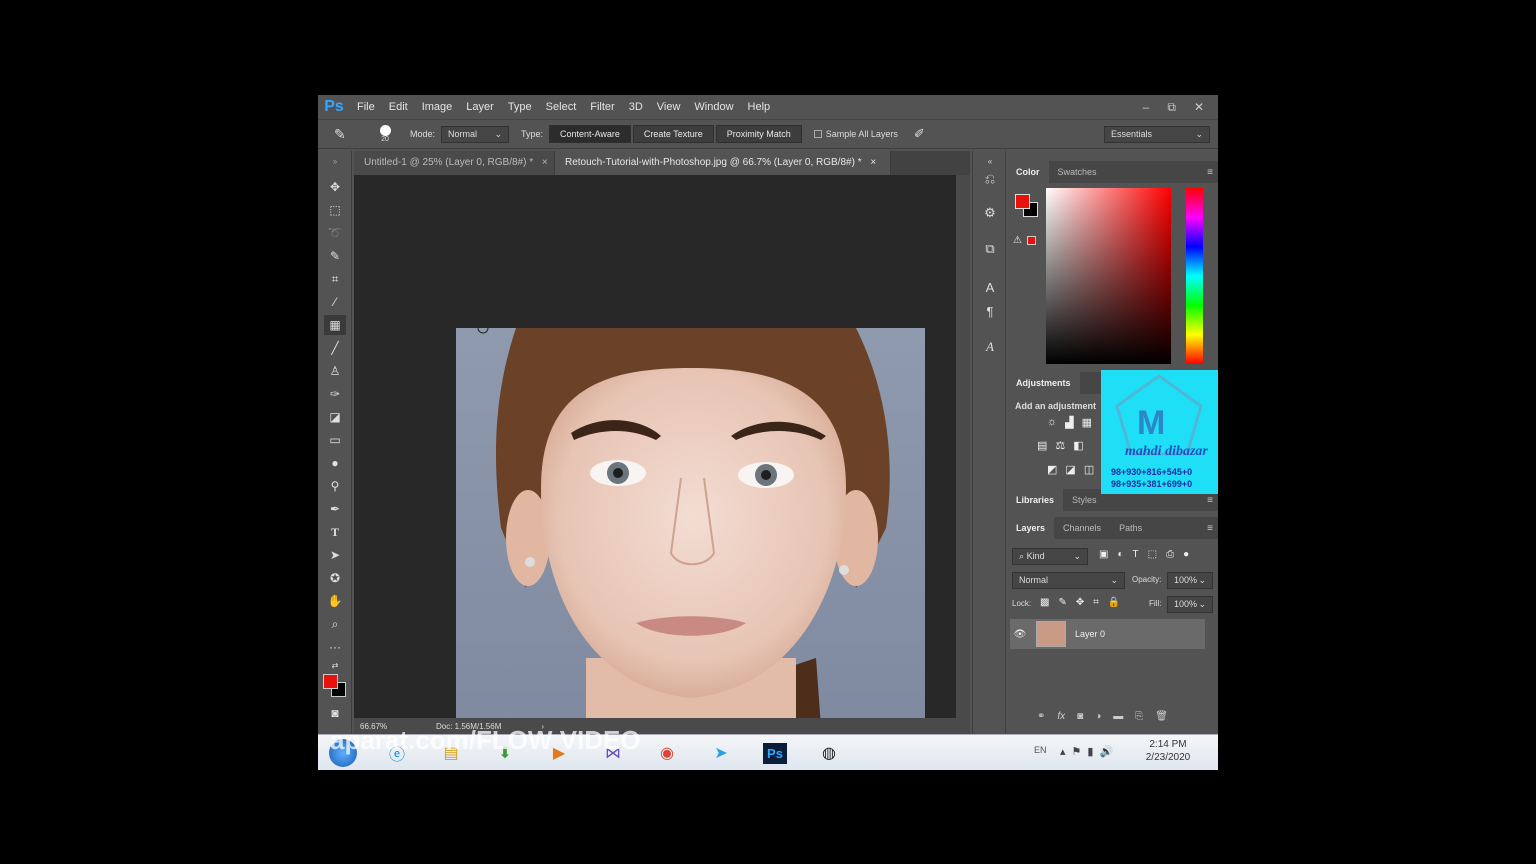 This screenshot has height=864, width=1536. Describe the element at coordinates (1022, 201) in the screenshot. I see `color-fg-swatch` at that location.